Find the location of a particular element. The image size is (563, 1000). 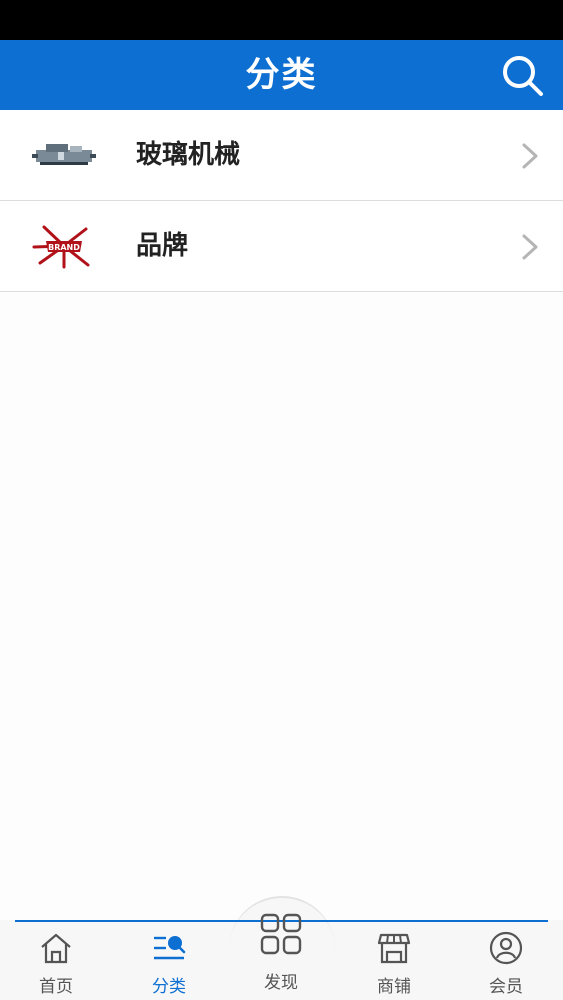

store-icon is located at coordinates (394, 948).